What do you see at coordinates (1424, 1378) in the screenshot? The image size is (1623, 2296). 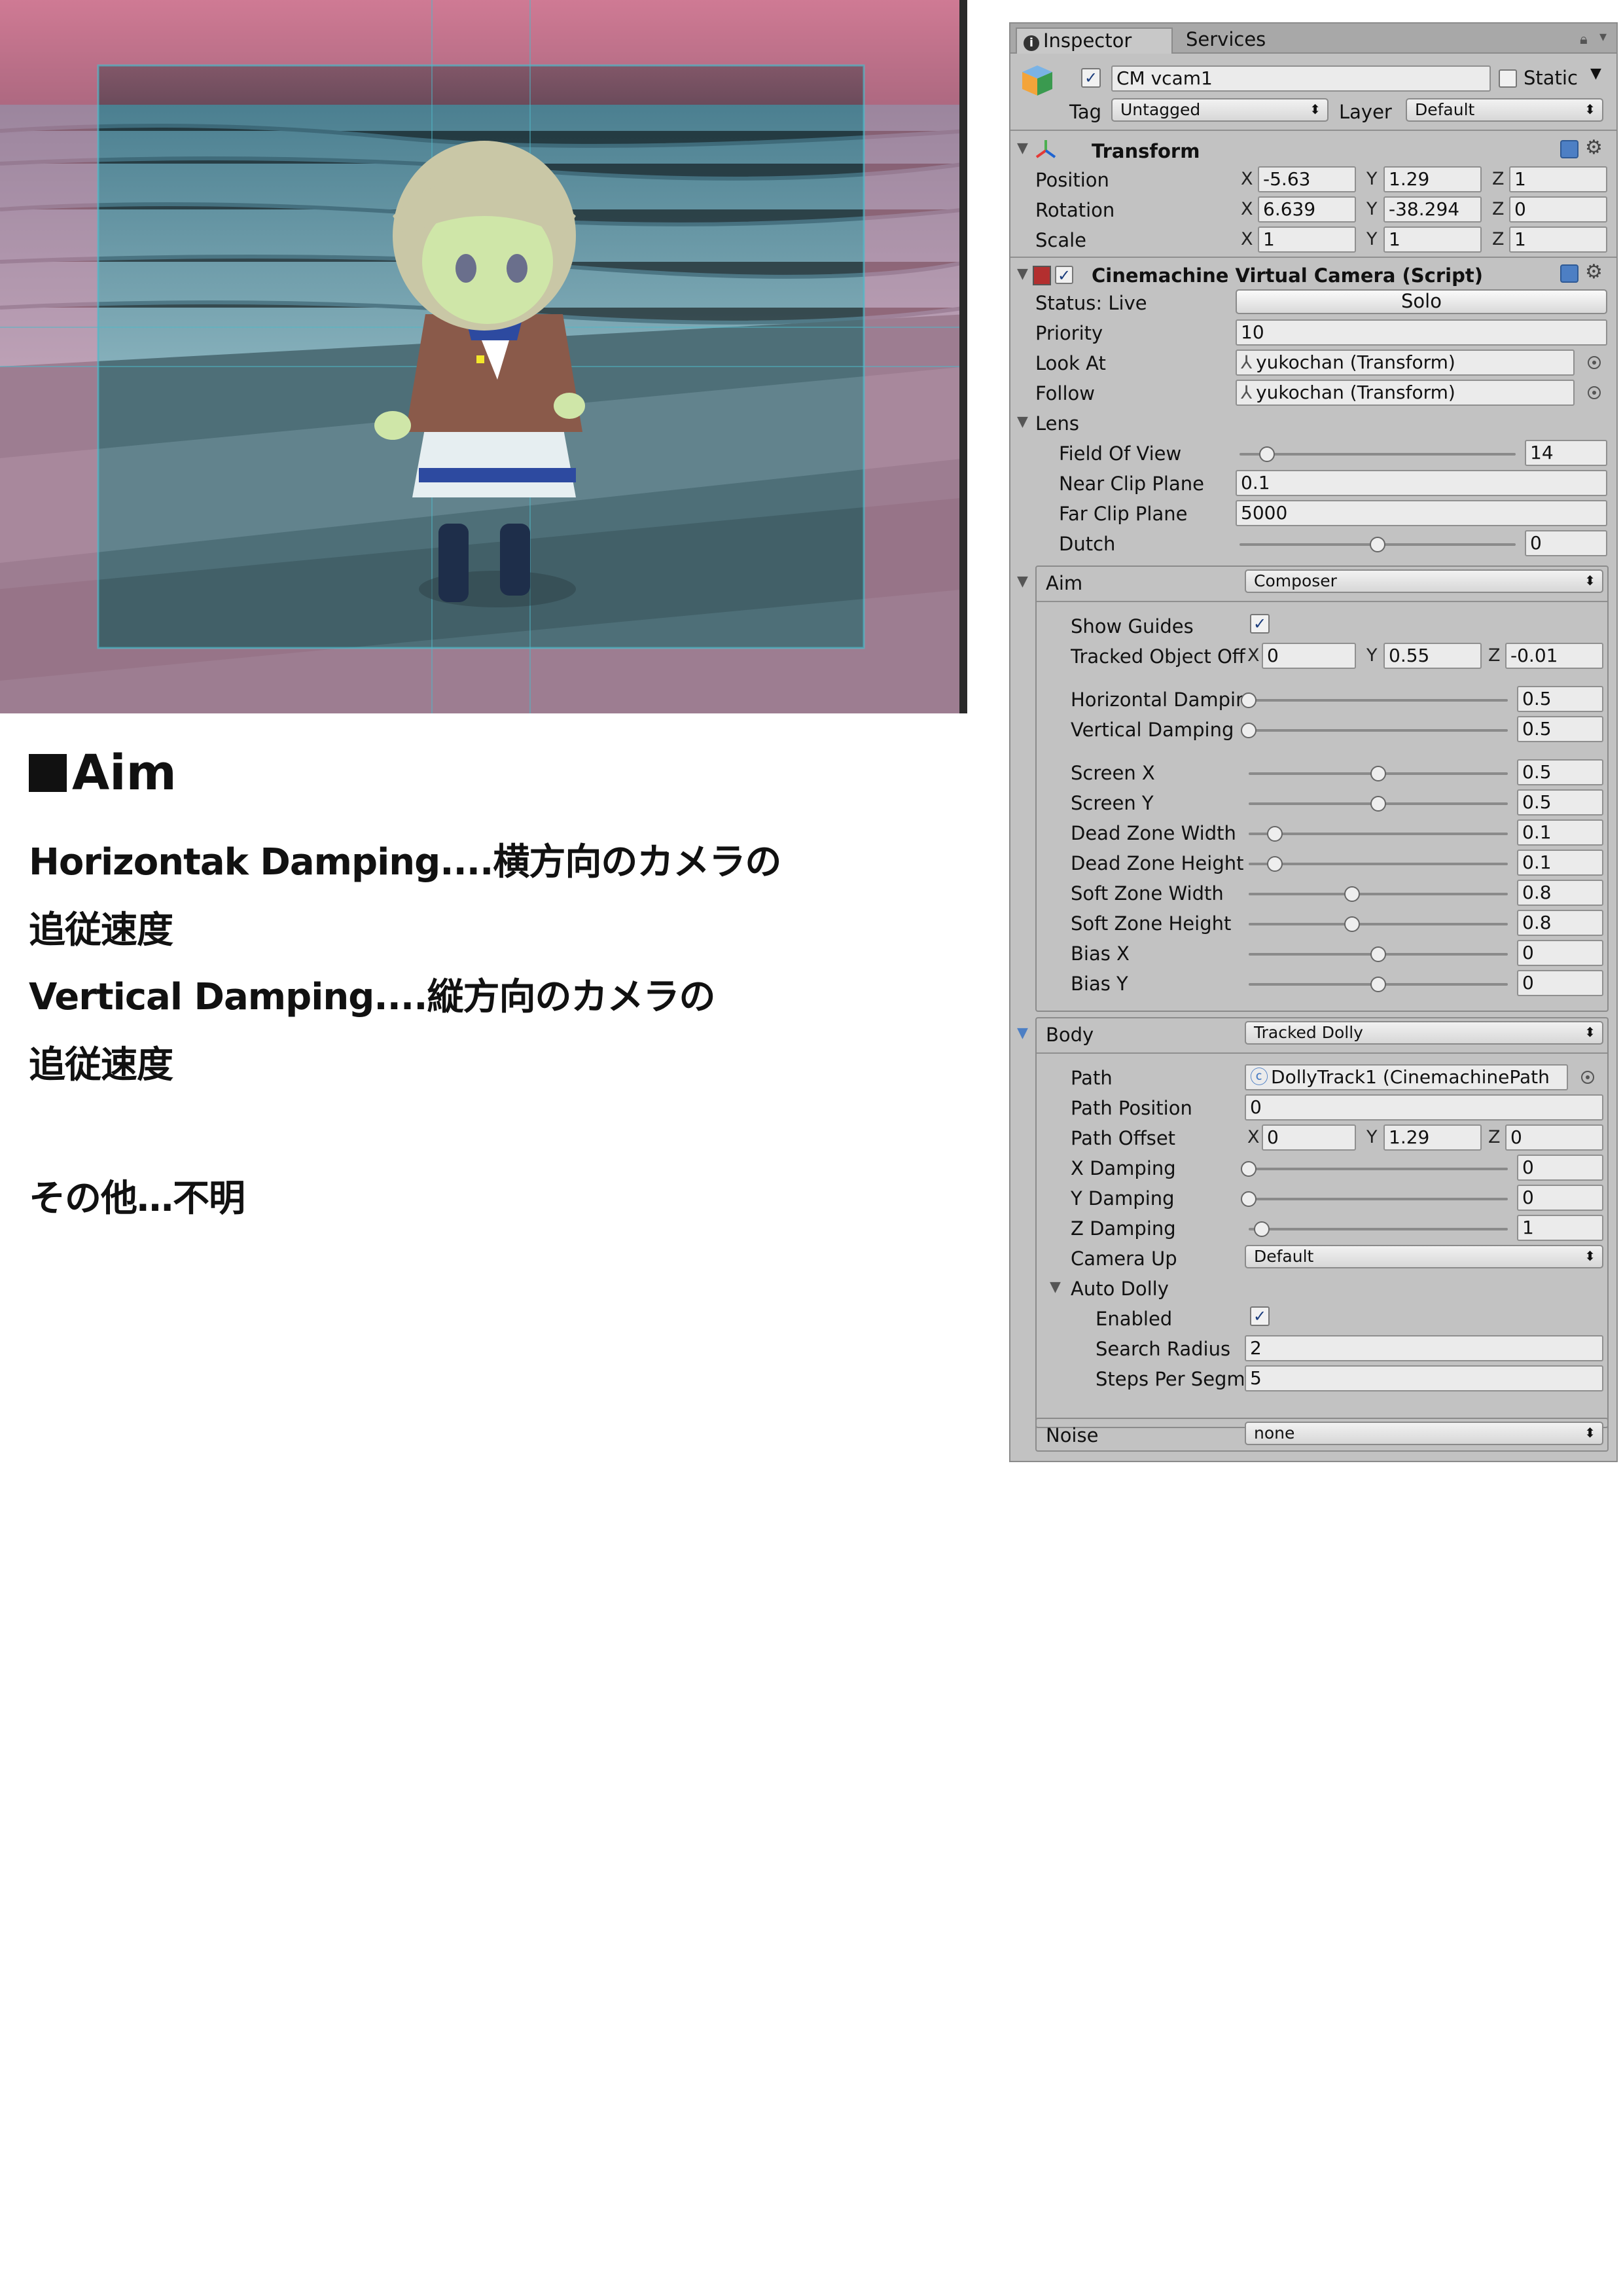 I see `steps-per-segment-field: 5` at bounding box center [1424, 1378].